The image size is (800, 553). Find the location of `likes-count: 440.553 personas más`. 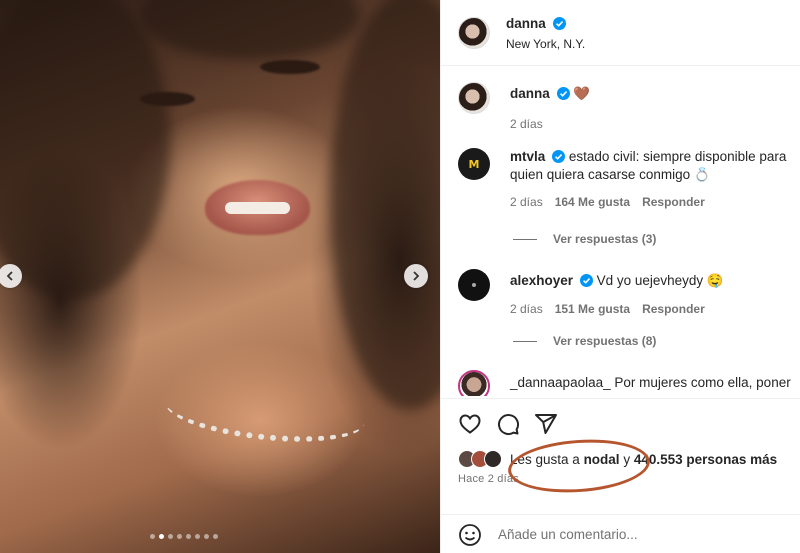

likes-count: 440.553 personas más is located at coordinates (705, 459).